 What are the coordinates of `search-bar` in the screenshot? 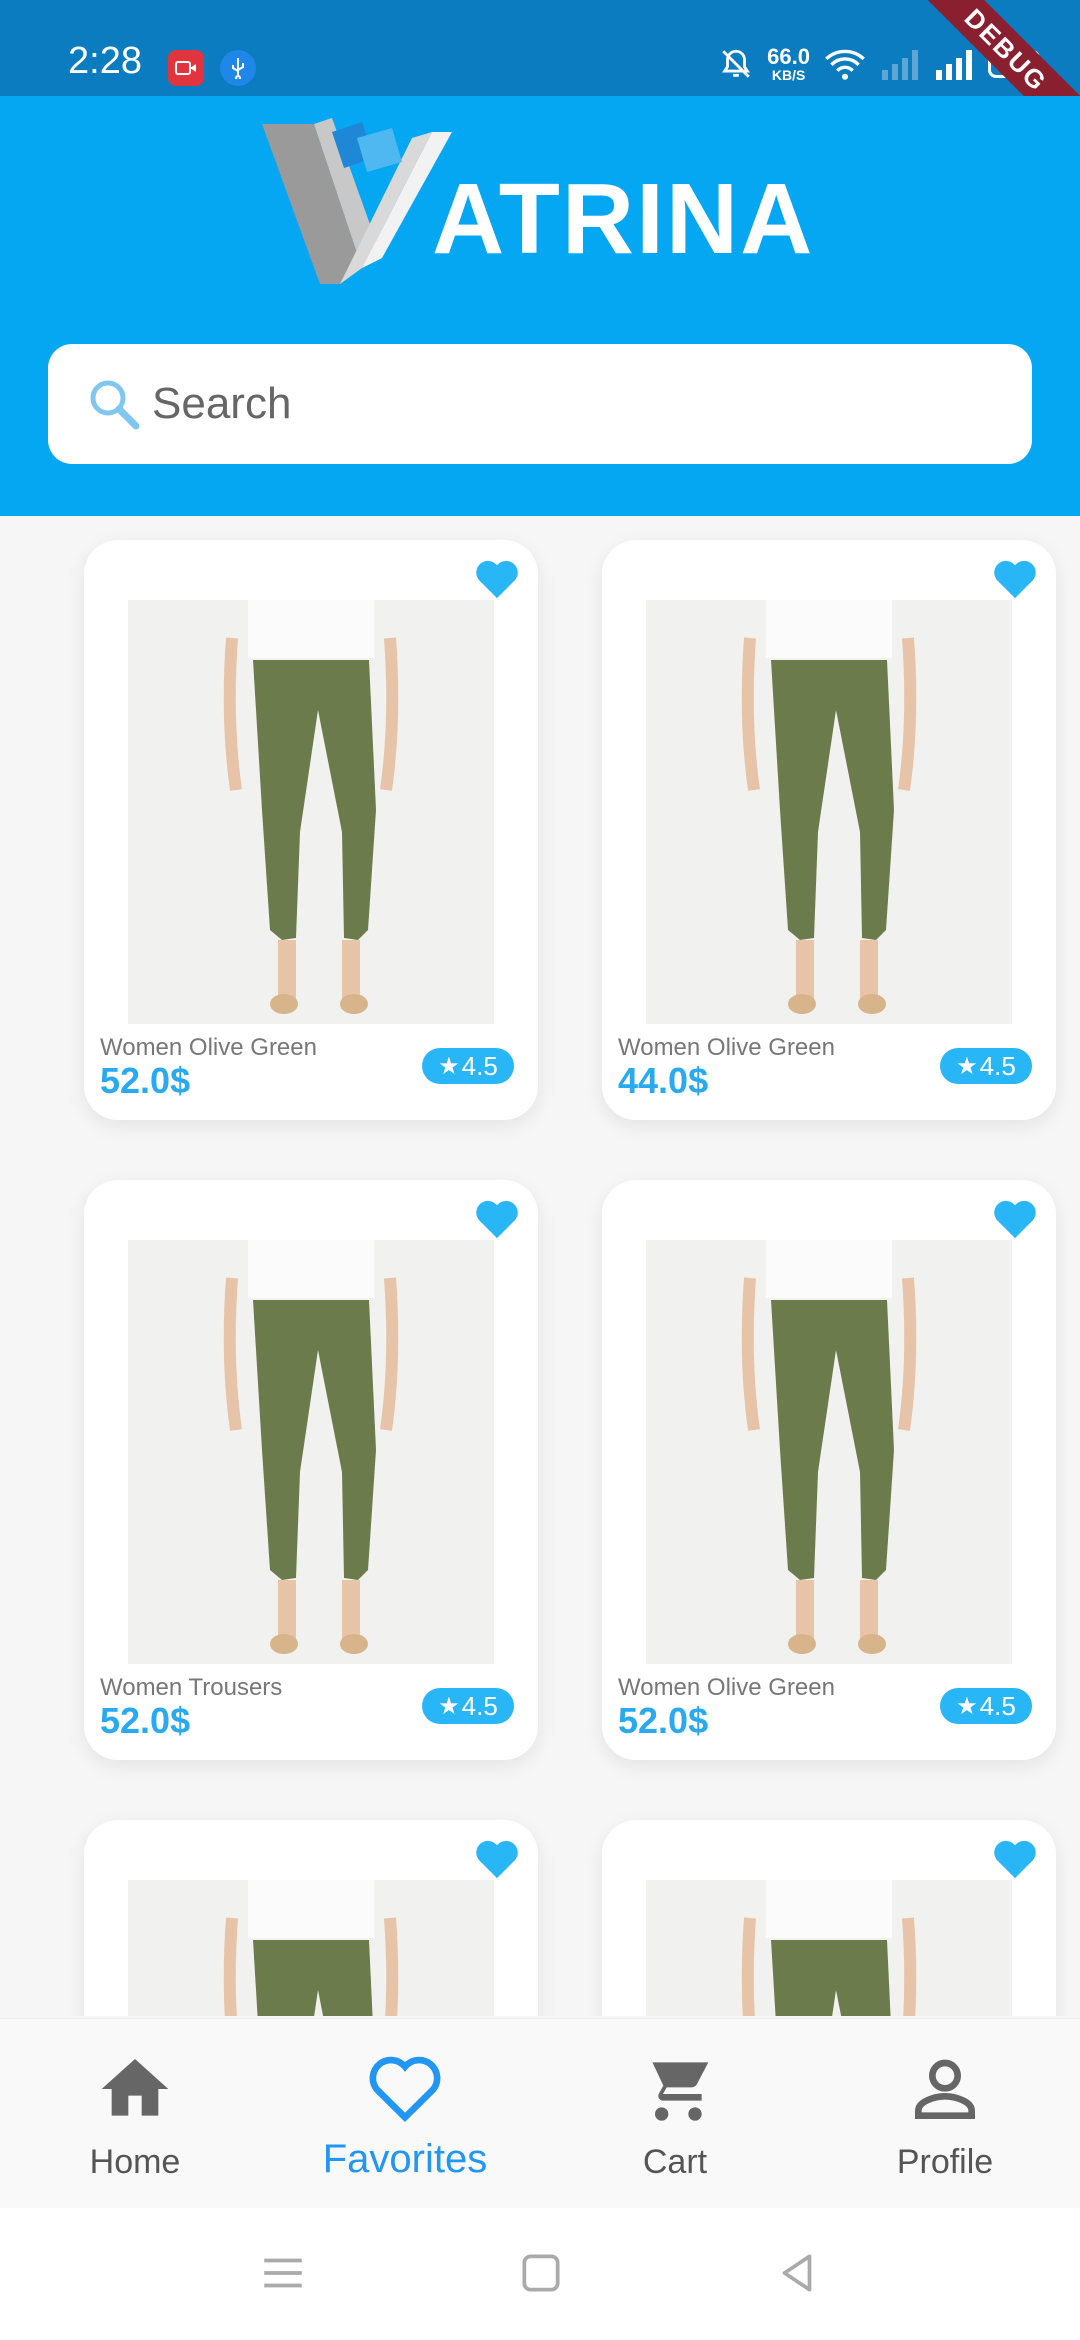 It's located at (540, 404).